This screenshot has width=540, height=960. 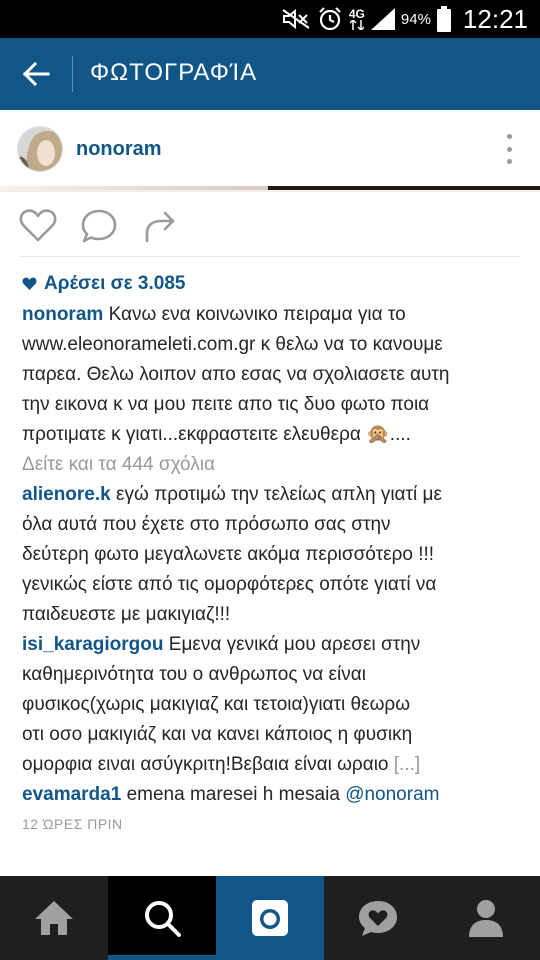 I want to click on back-arrow-icon, so click(x=36, y=74).